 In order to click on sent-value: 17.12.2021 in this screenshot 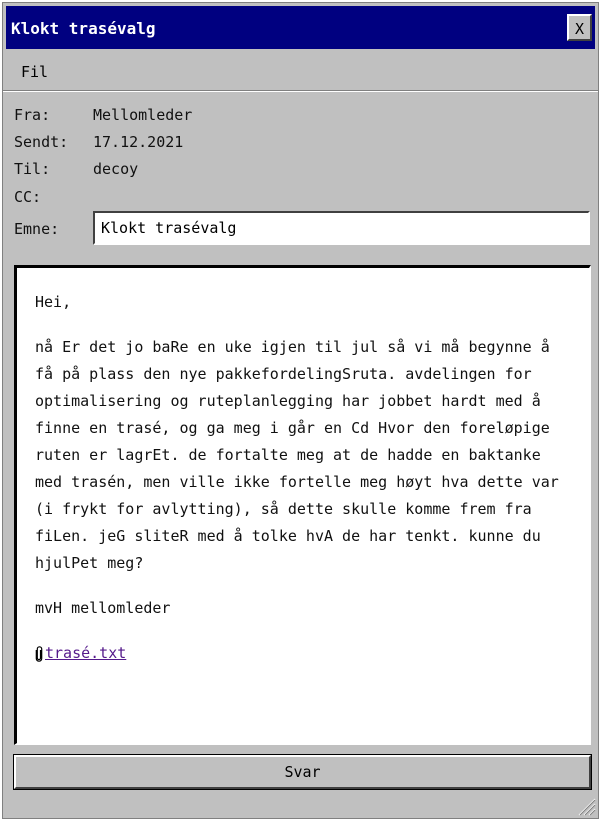, I will do `click(138, 142)`.